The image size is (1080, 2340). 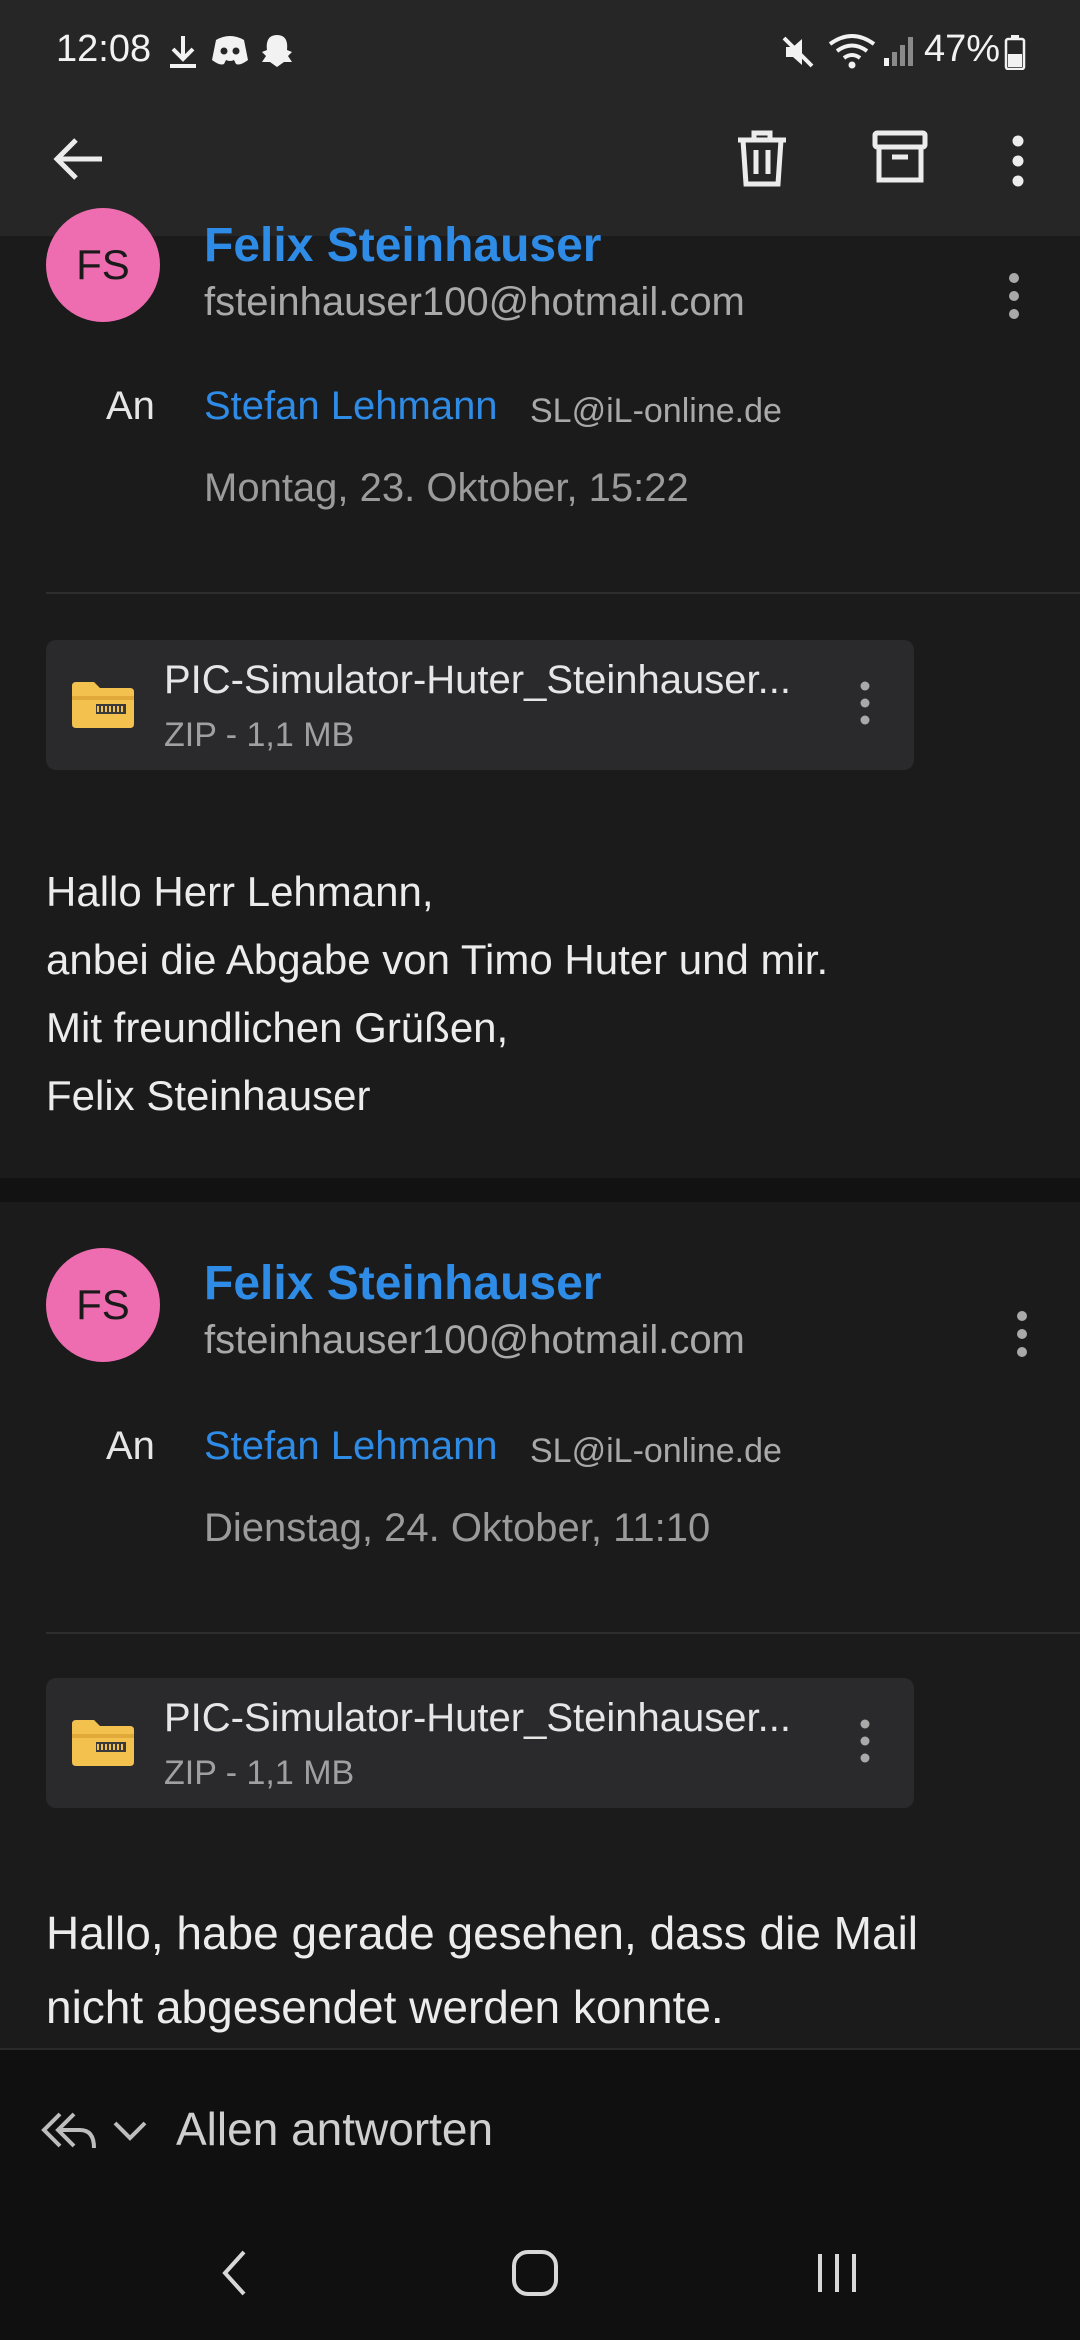 I want to click on discord-icon, so click(x=230, y=51).